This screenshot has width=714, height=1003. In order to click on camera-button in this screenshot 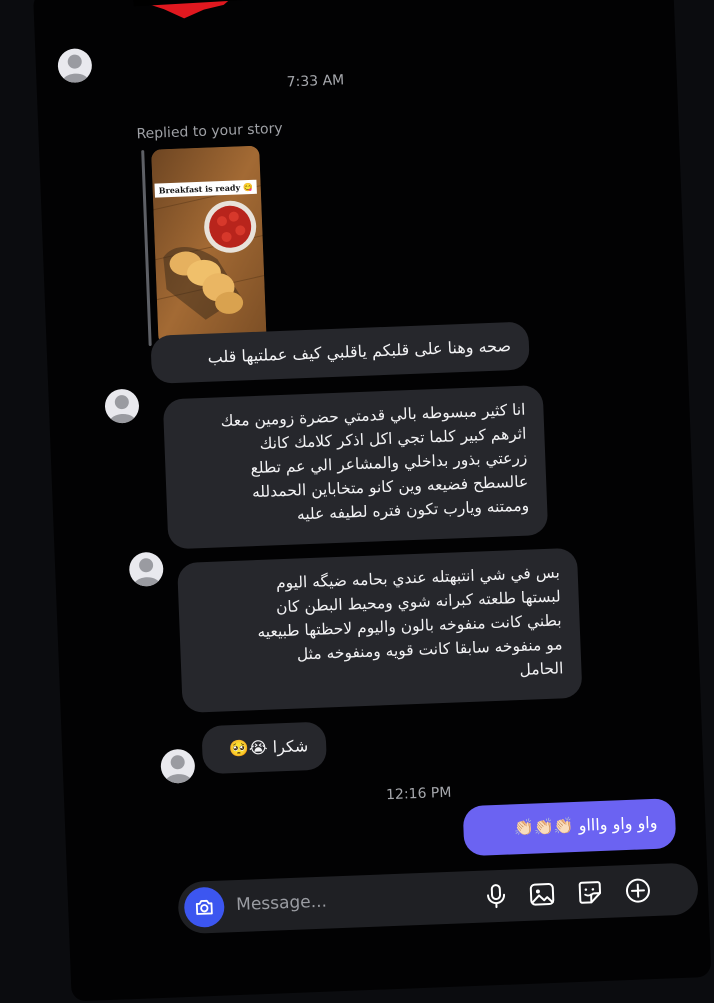, I will do `click(204, 907)`.